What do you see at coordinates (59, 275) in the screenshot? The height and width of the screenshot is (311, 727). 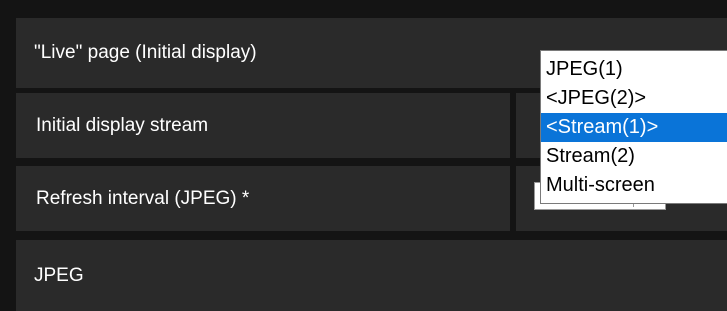 I see `jpeg-section-title: JPEG` at bounding box center [59, 275].